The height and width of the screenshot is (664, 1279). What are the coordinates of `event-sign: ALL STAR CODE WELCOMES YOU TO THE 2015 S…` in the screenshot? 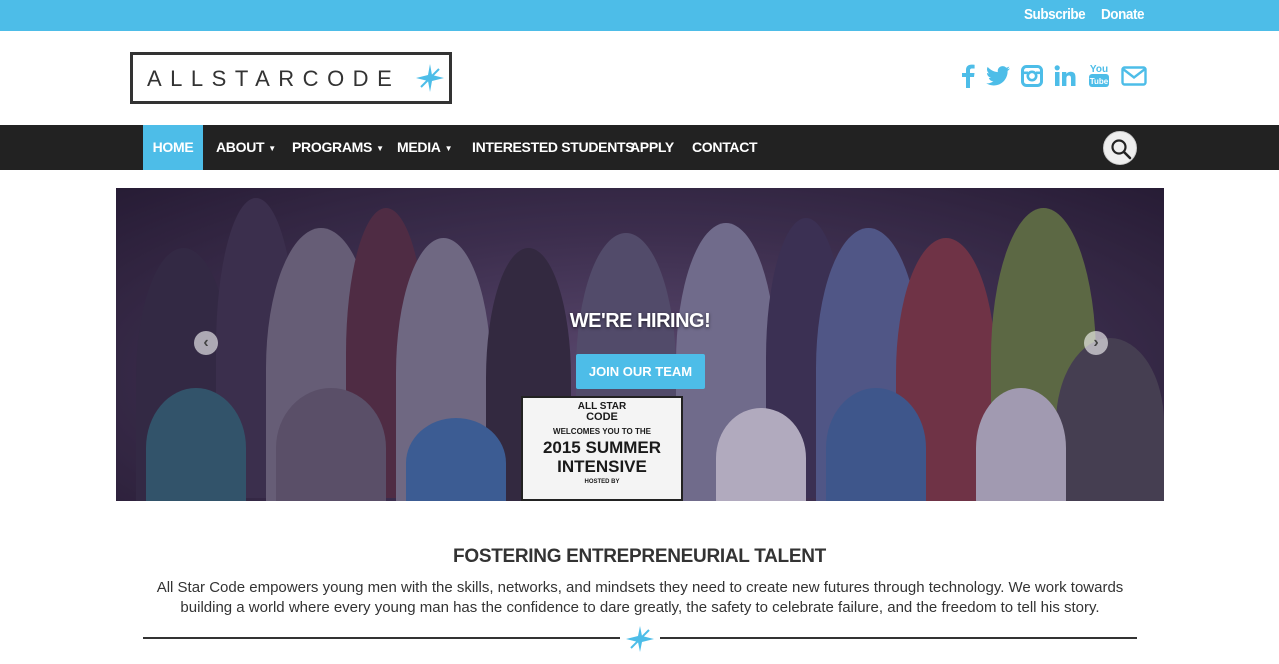 It's located at (602, 448).